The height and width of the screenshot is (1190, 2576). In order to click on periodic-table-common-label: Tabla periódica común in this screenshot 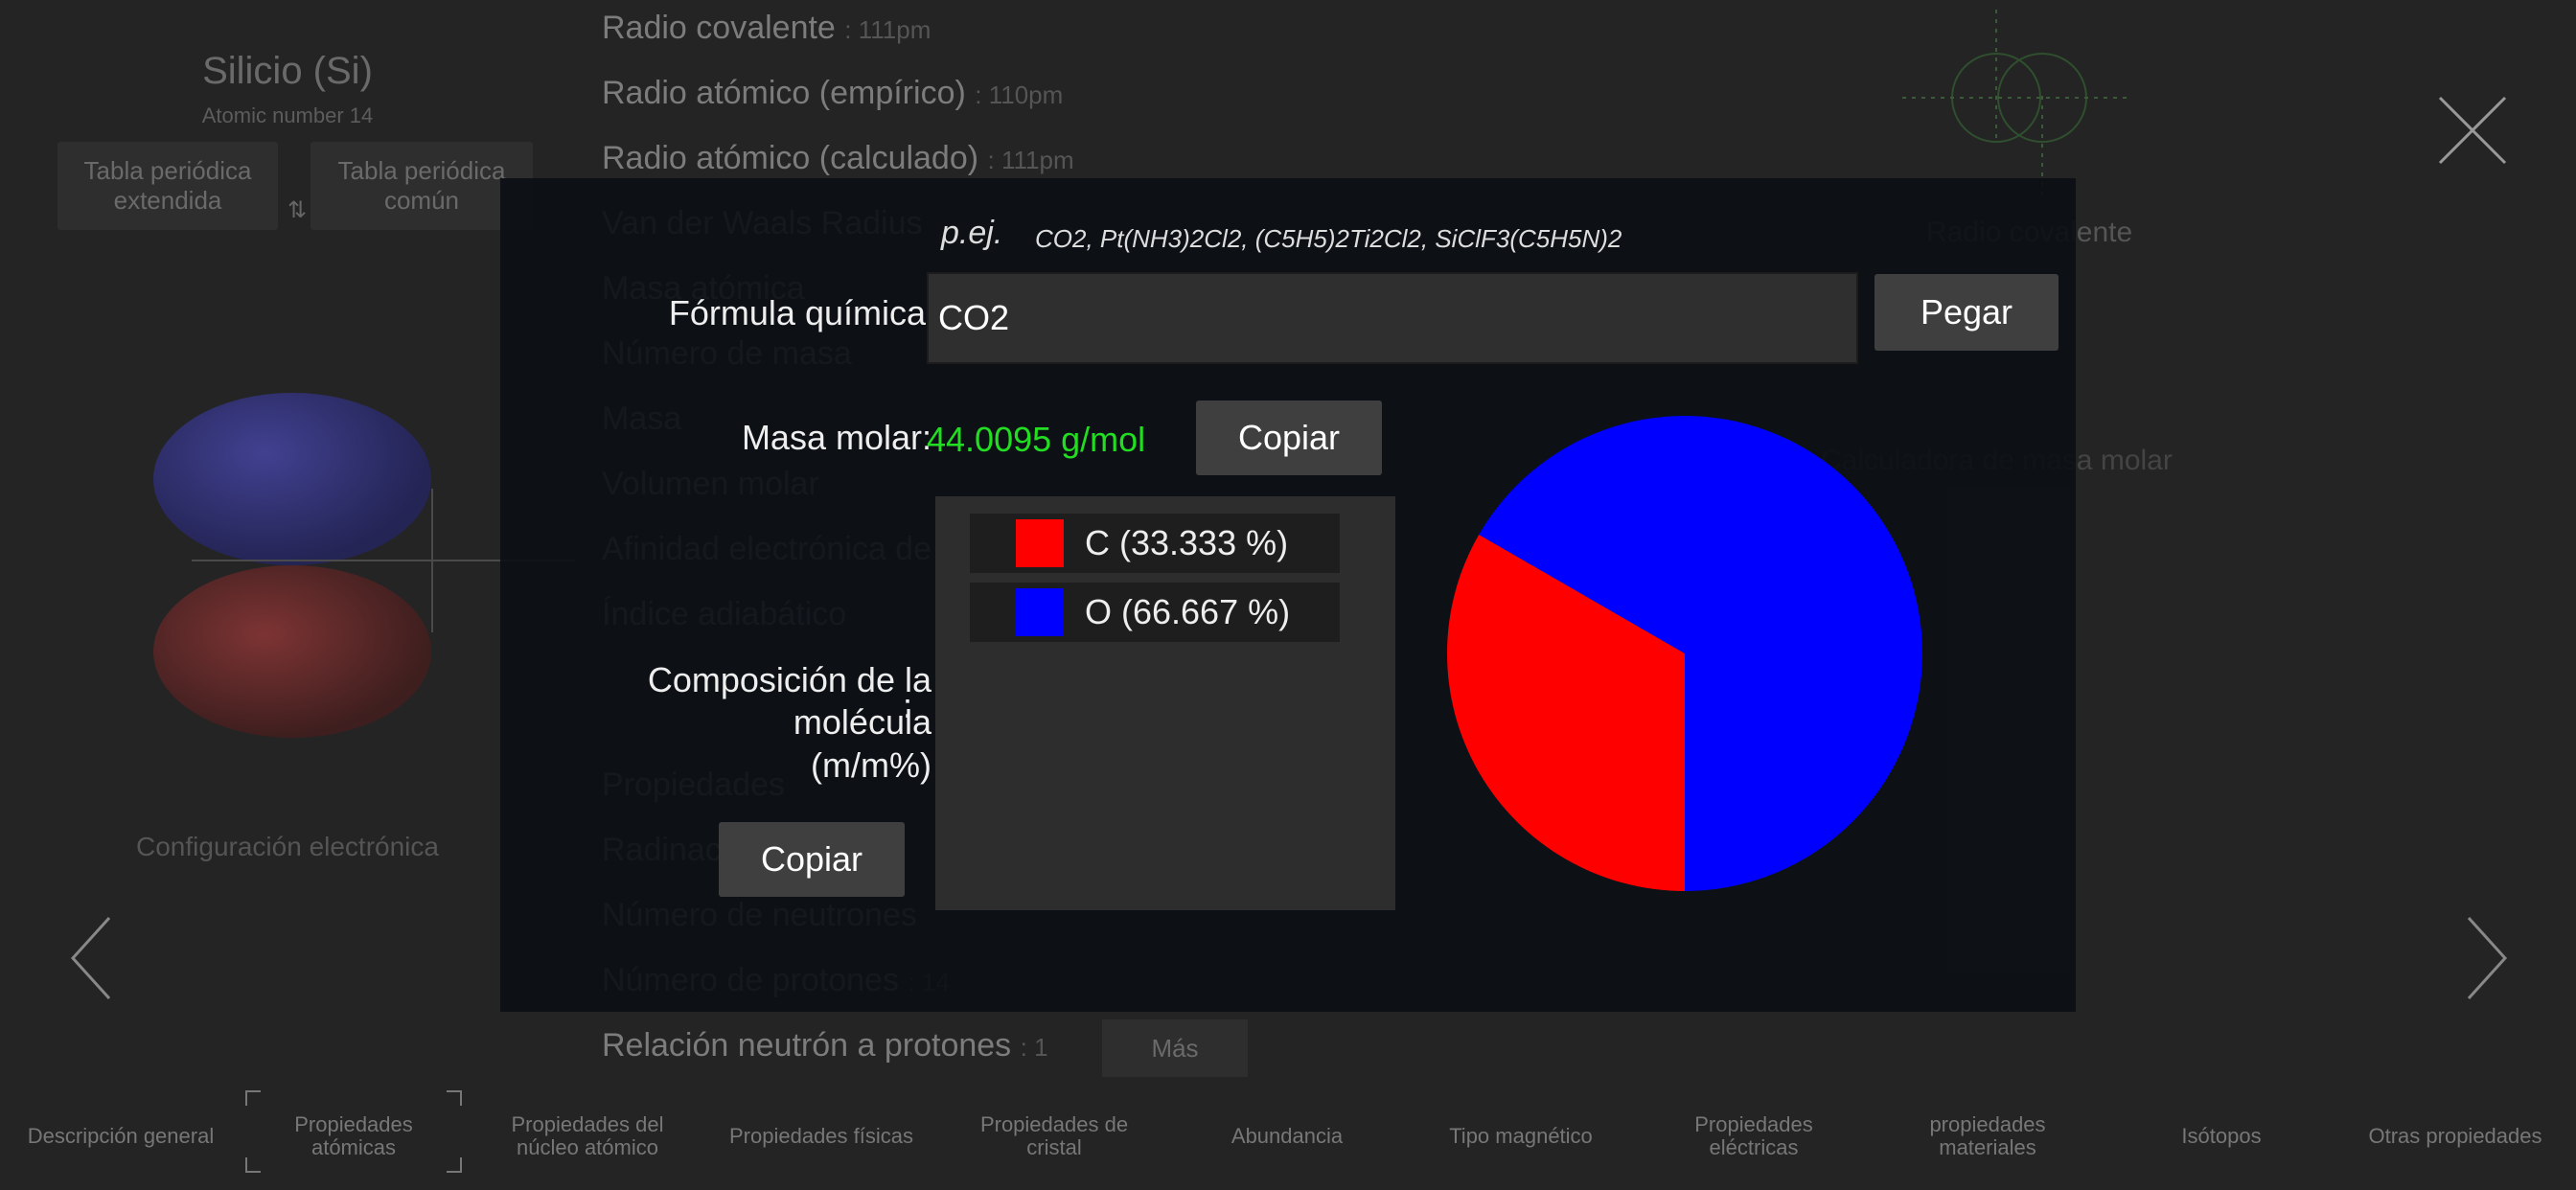, I will do `click(421, 185)`.